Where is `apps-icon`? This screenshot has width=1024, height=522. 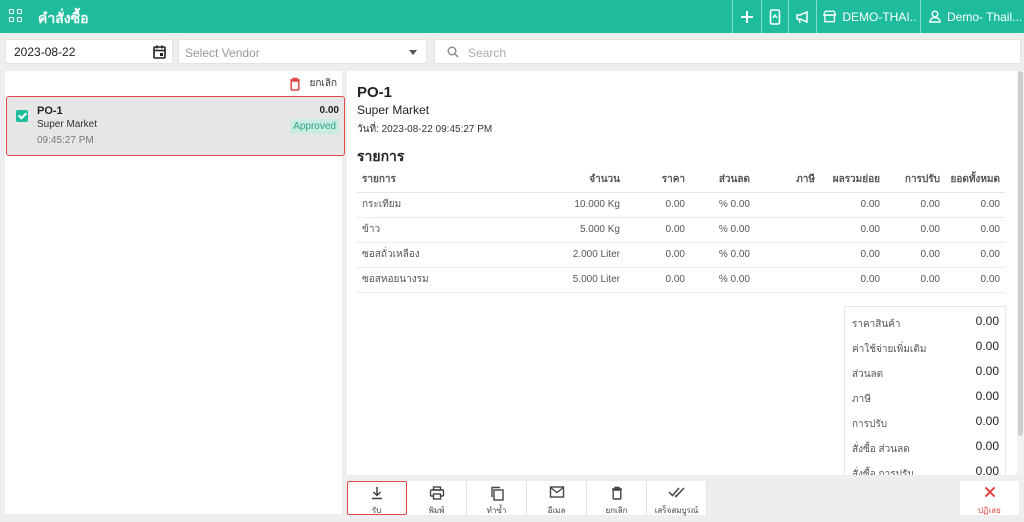
apps-icon is located at coordinates (16, 16).